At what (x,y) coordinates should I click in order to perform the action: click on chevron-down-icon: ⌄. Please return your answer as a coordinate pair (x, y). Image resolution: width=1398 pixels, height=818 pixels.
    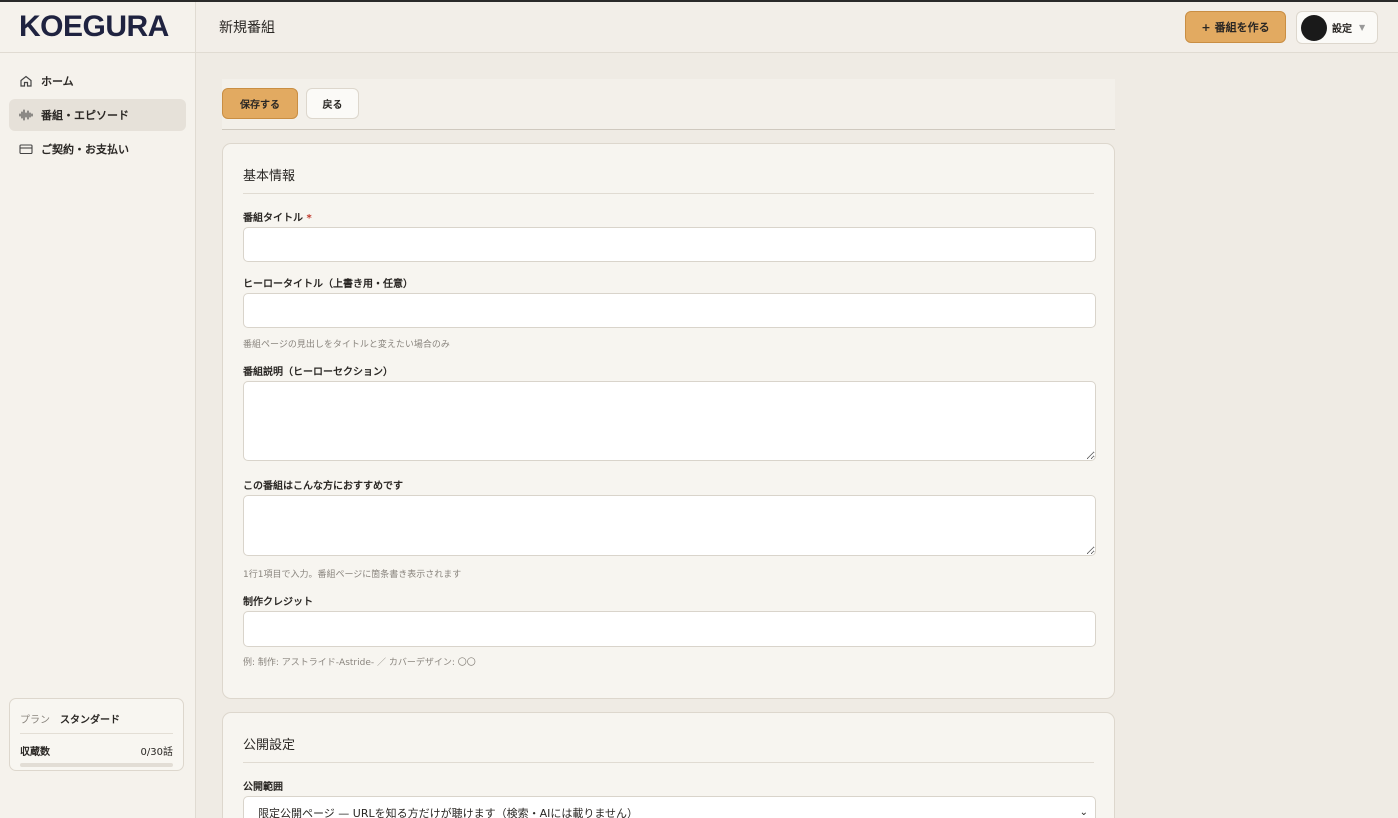
    Looking at the image, I should click on (1083, 812).